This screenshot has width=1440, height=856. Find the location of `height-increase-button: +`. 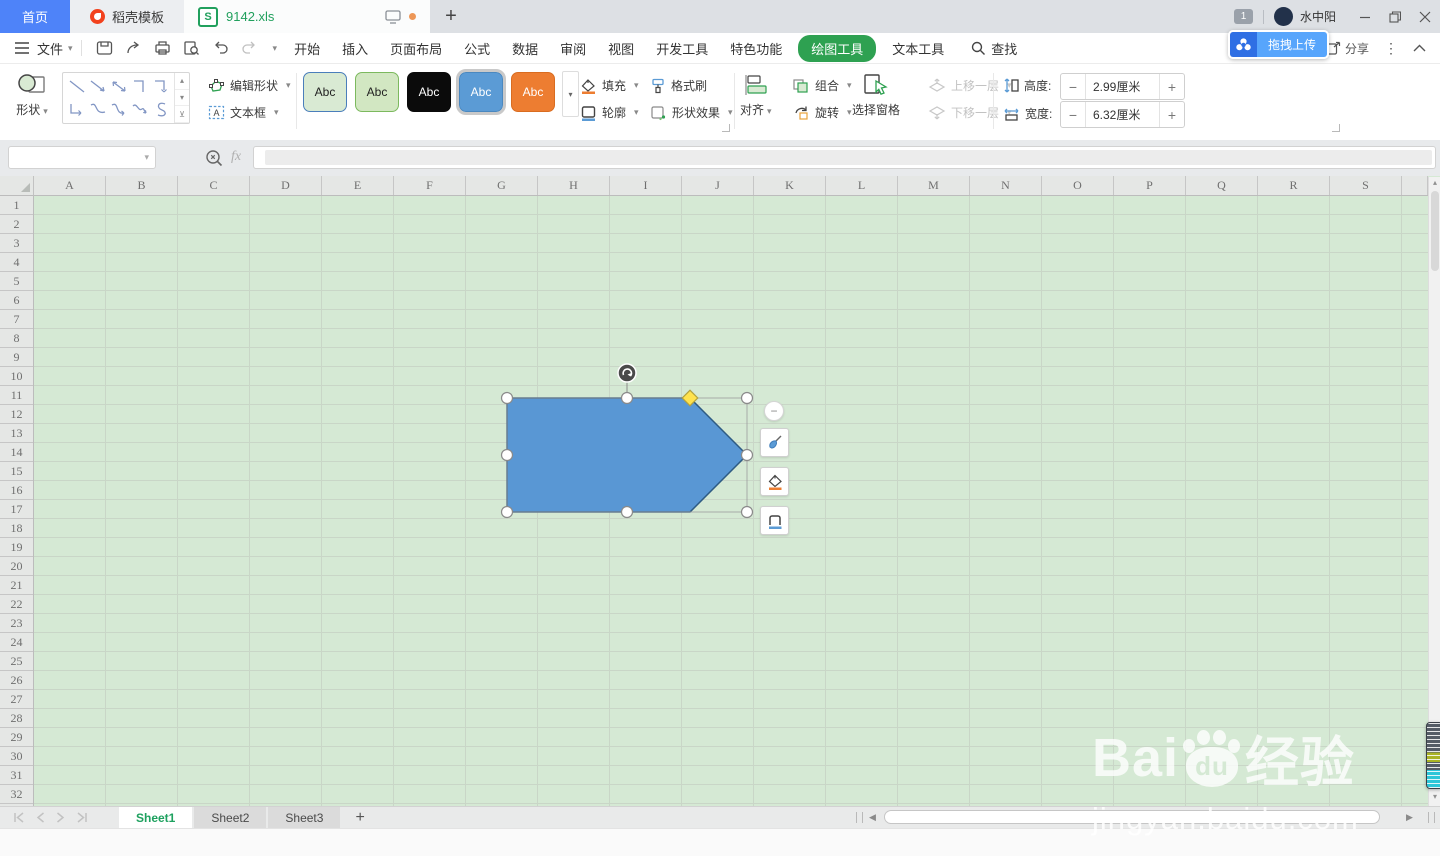

height-increase-button: + is located at coordinates (1172, 87).